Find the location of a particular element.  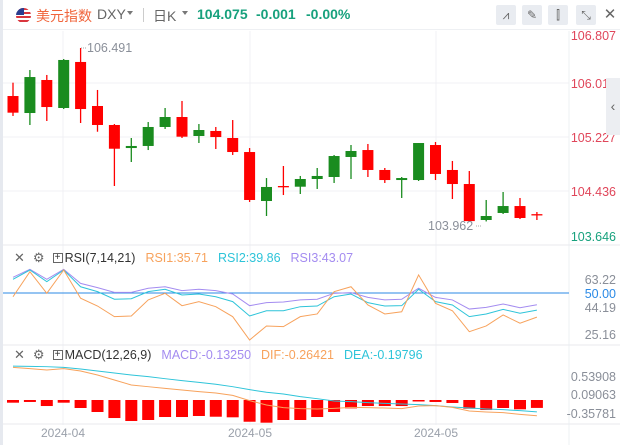

close-icon: ✕ is located at coordinates (610, 15).